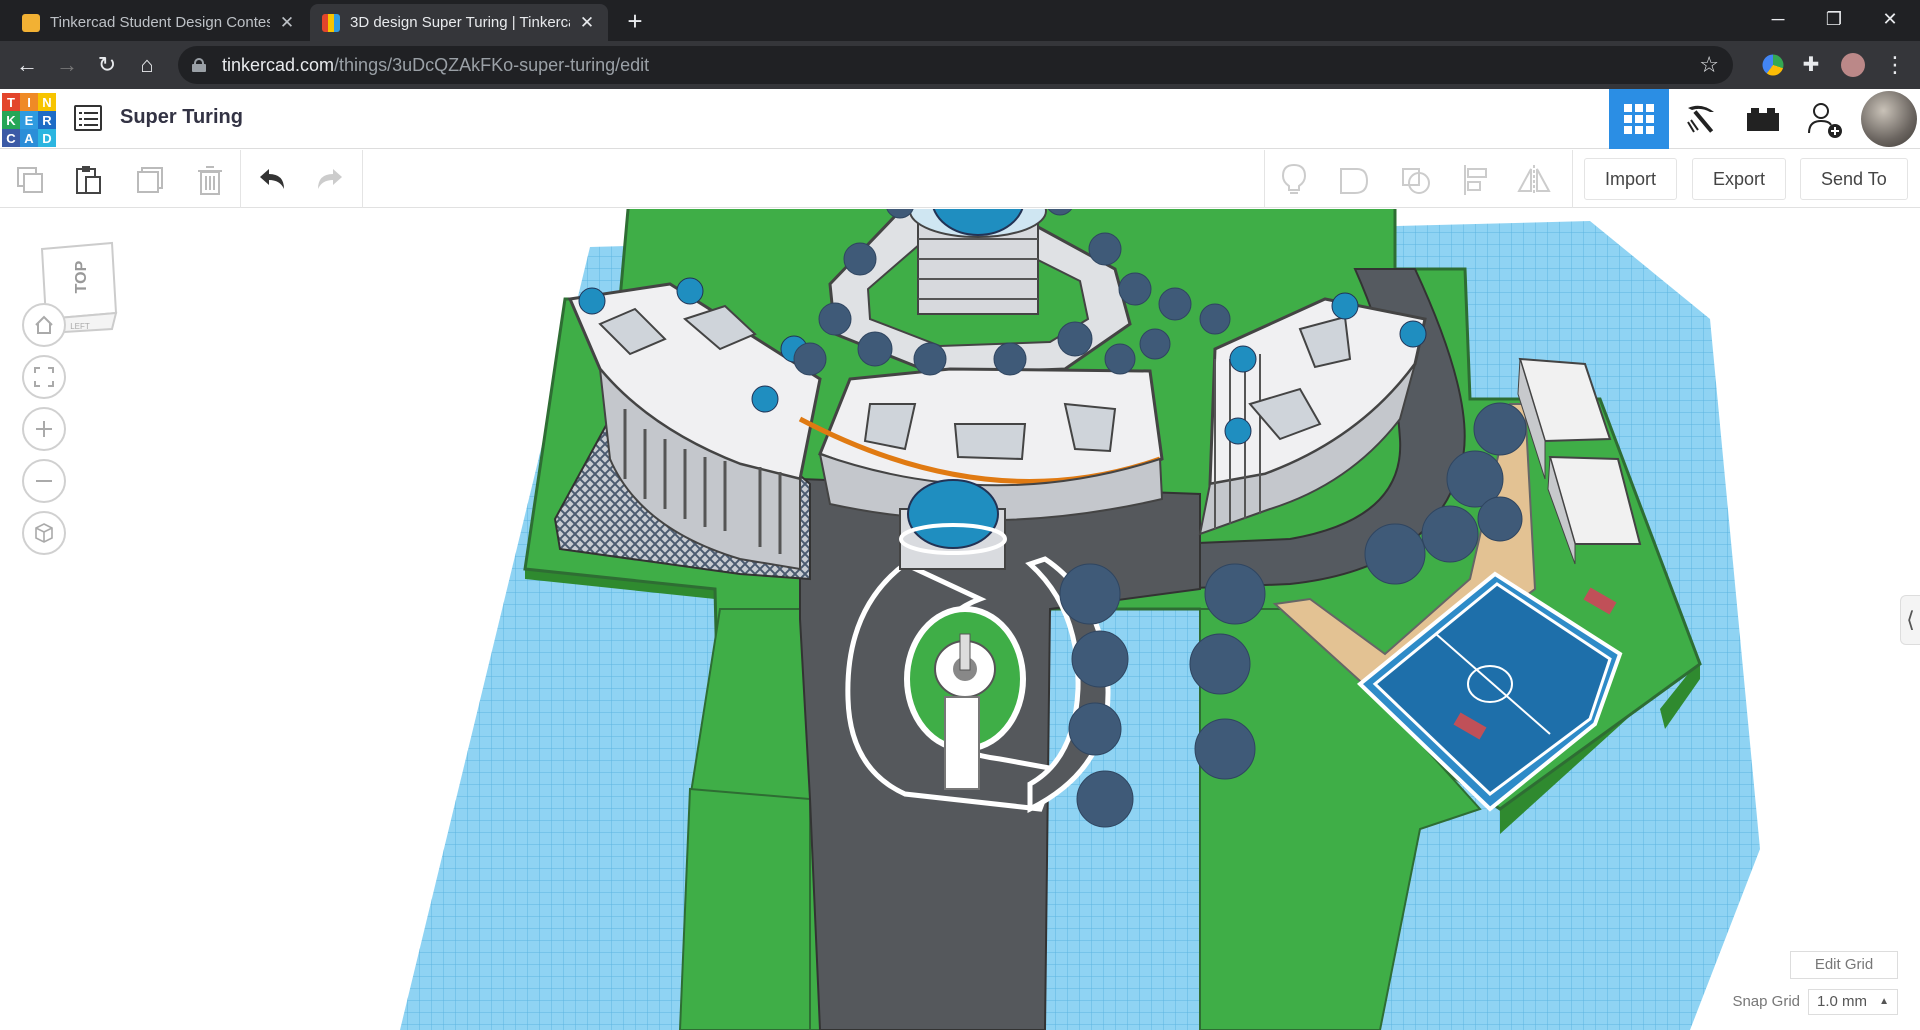 The height and width of the screenshot is (1030, 1920). I want to click on redo-button, so click(330, 180).